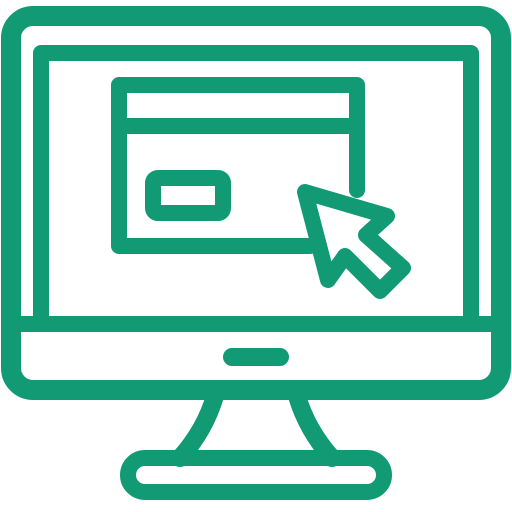 Image resolution: width=512 pixels, height=512 pixels. What do you see at coordinates (256, 427) in the screenshot?
I see `monitor-stand-neck-icon` at bounding box center [256, 427].